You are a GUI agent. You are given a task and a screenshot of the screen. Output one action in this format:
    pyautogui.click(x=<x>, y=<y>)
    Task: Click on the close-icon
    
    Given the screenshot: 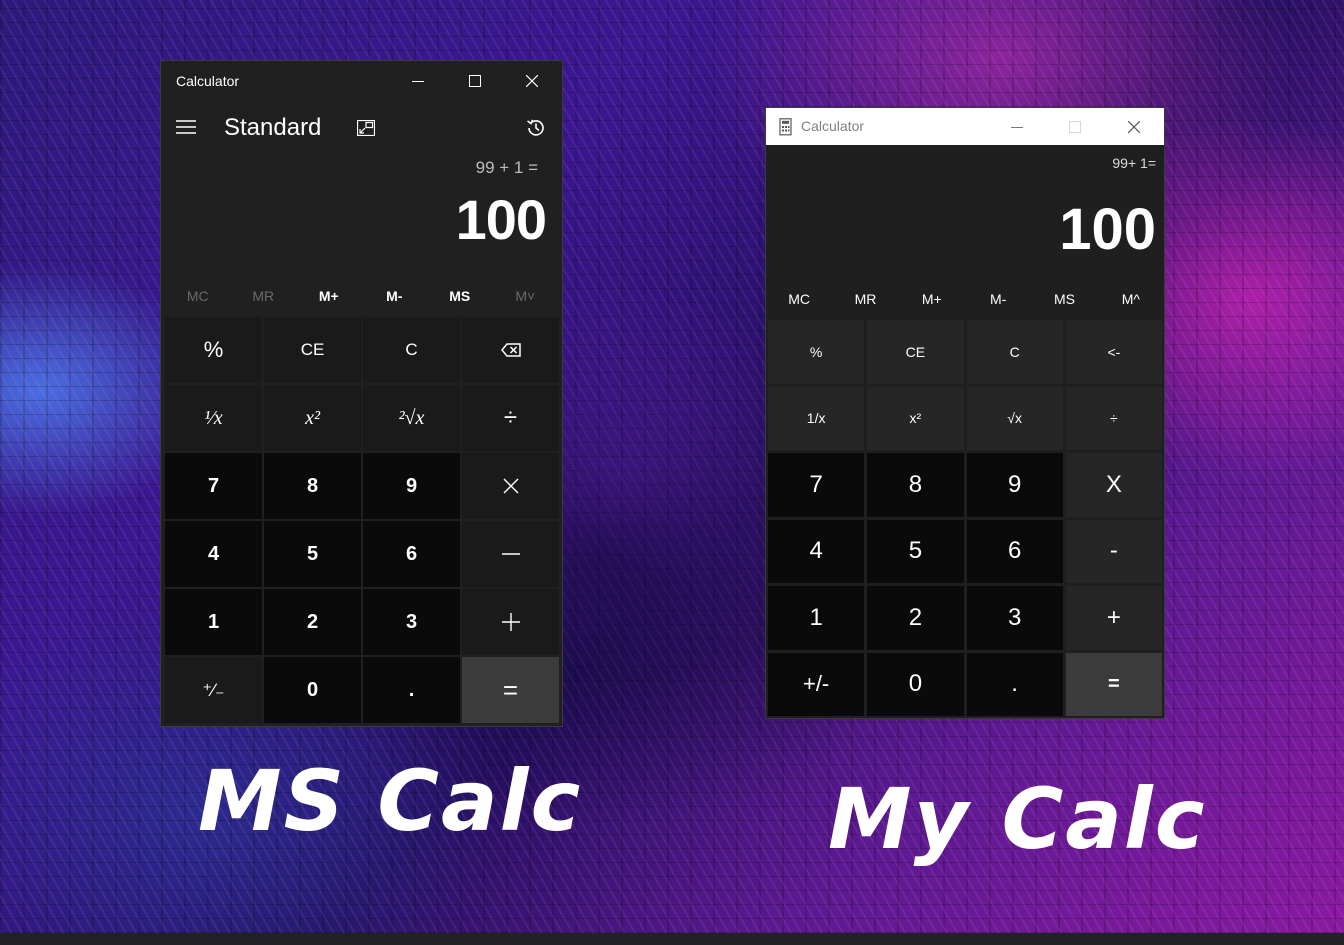 What is the action you would take?
    pyautogui.click(x=532, y=81)
    